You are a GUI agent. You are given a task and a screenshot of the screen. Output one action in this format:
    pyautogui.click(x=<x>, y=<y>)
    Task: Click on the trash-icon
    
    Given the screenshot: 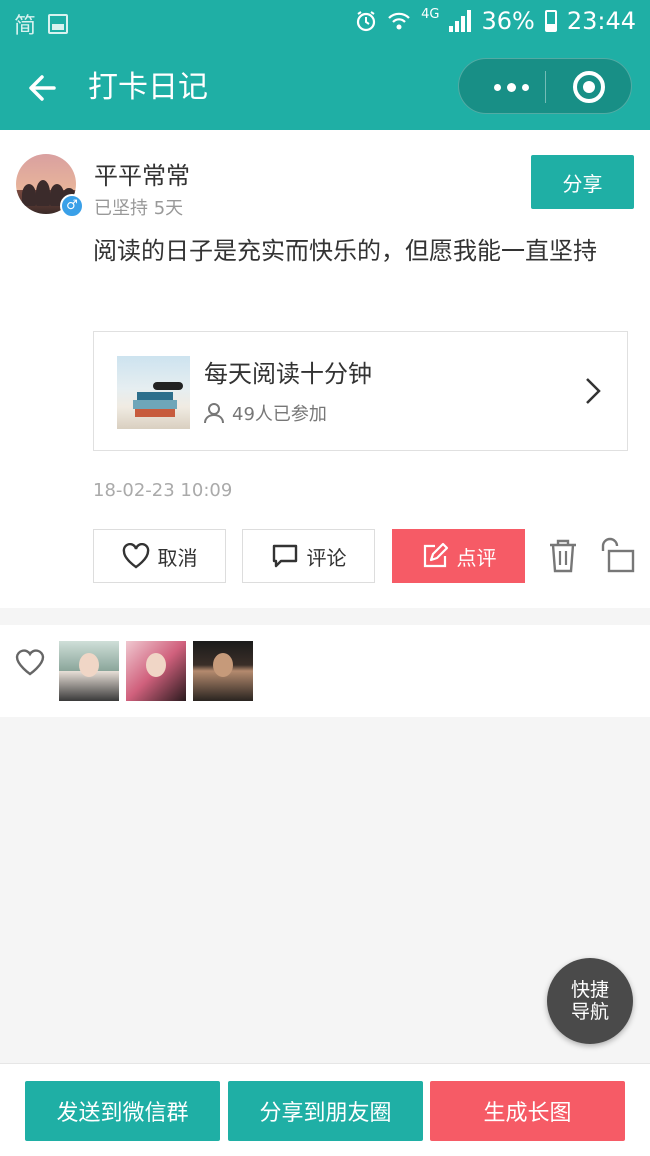 What is the action you would take?
    pyautogui.click(x=563, y=556)
    